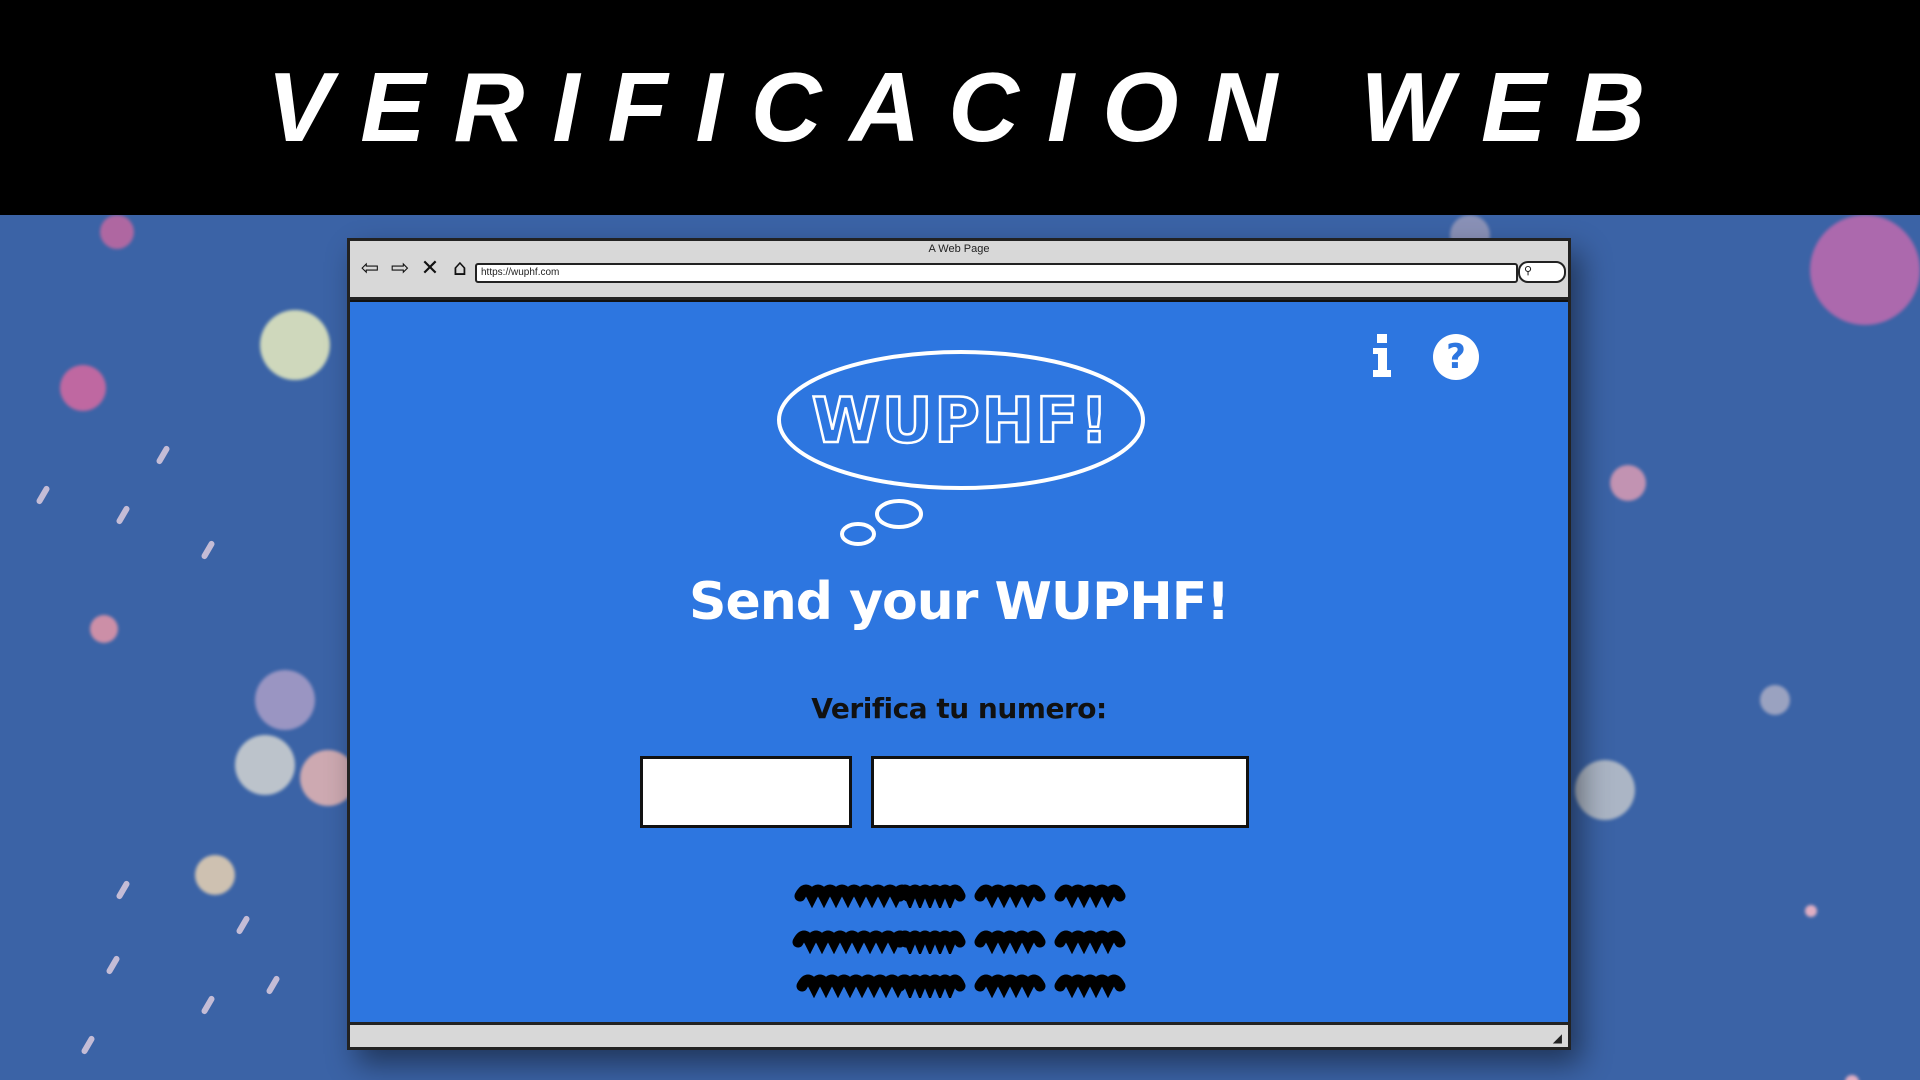  I want to click on back-arrow-icon: ⇦, so click(370, 269).